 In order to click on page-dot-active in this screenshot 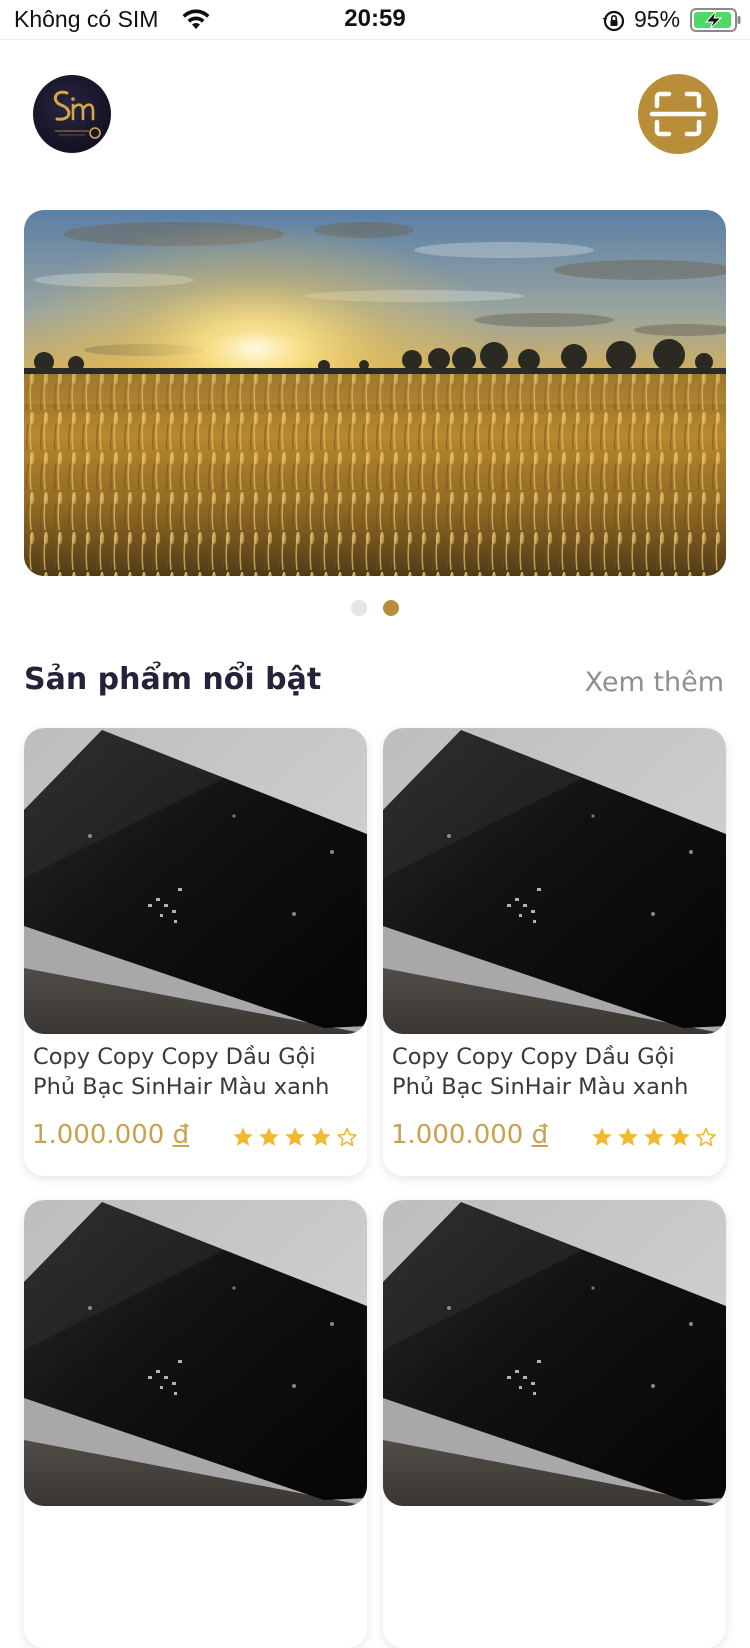, I will do `click(391, 608)`.